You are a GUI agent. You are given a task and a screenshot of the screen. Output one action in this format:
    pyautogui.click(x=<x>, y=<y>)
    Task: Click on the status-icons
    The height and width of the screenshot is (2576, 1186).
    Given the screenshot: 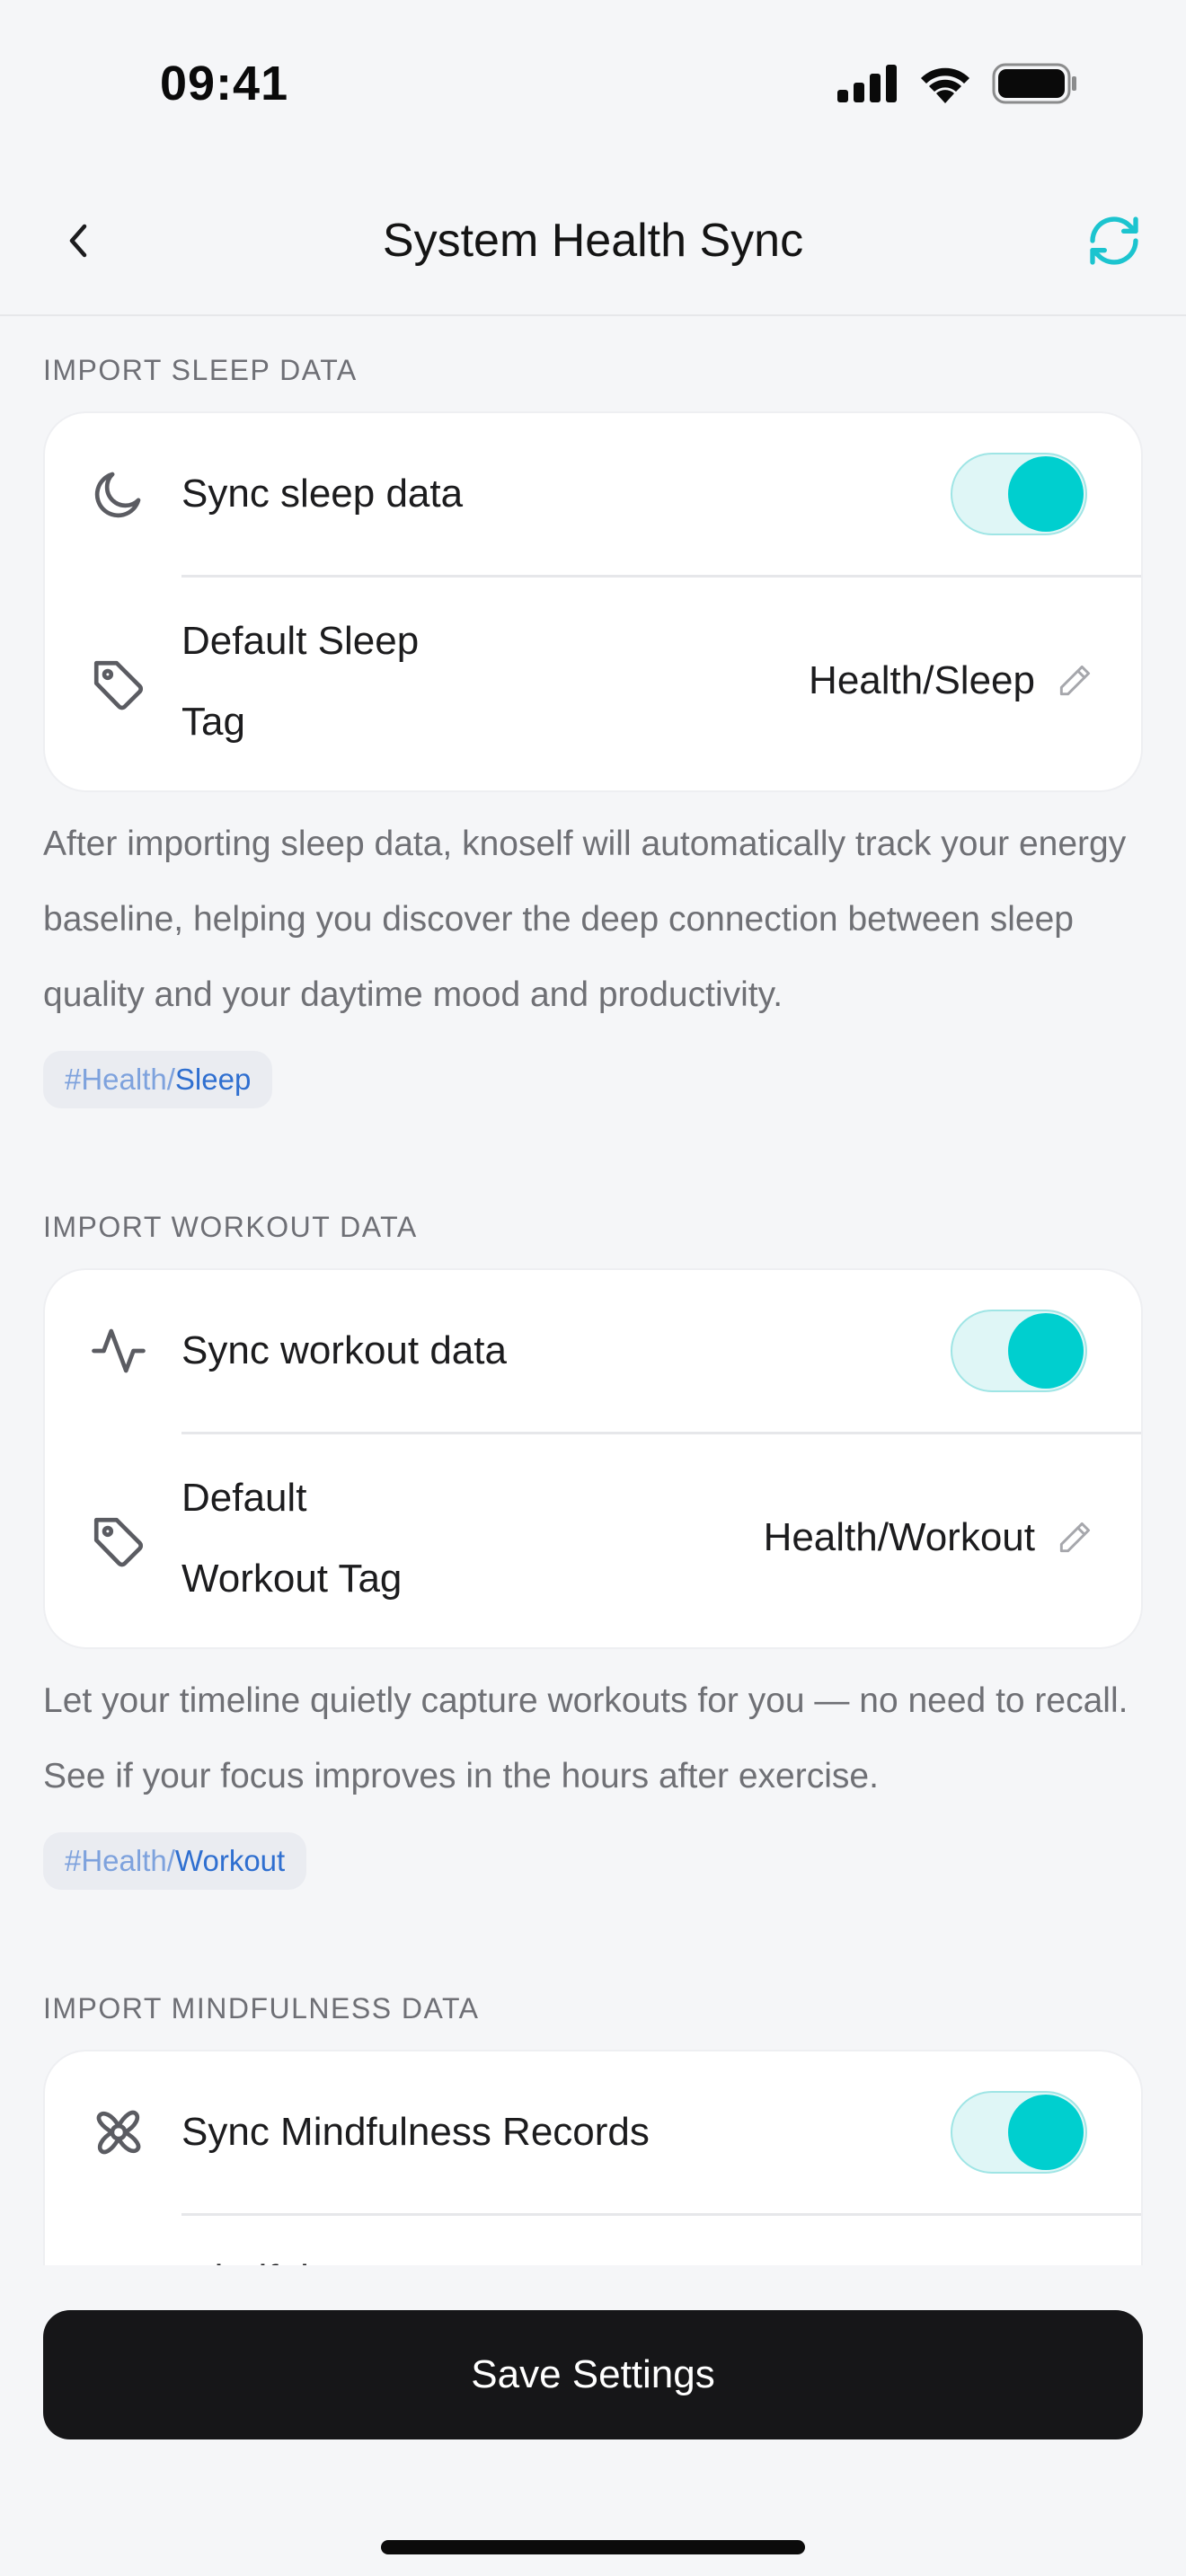 What is the action you would take?
    pyautogui.click(x=957, y=83)
    